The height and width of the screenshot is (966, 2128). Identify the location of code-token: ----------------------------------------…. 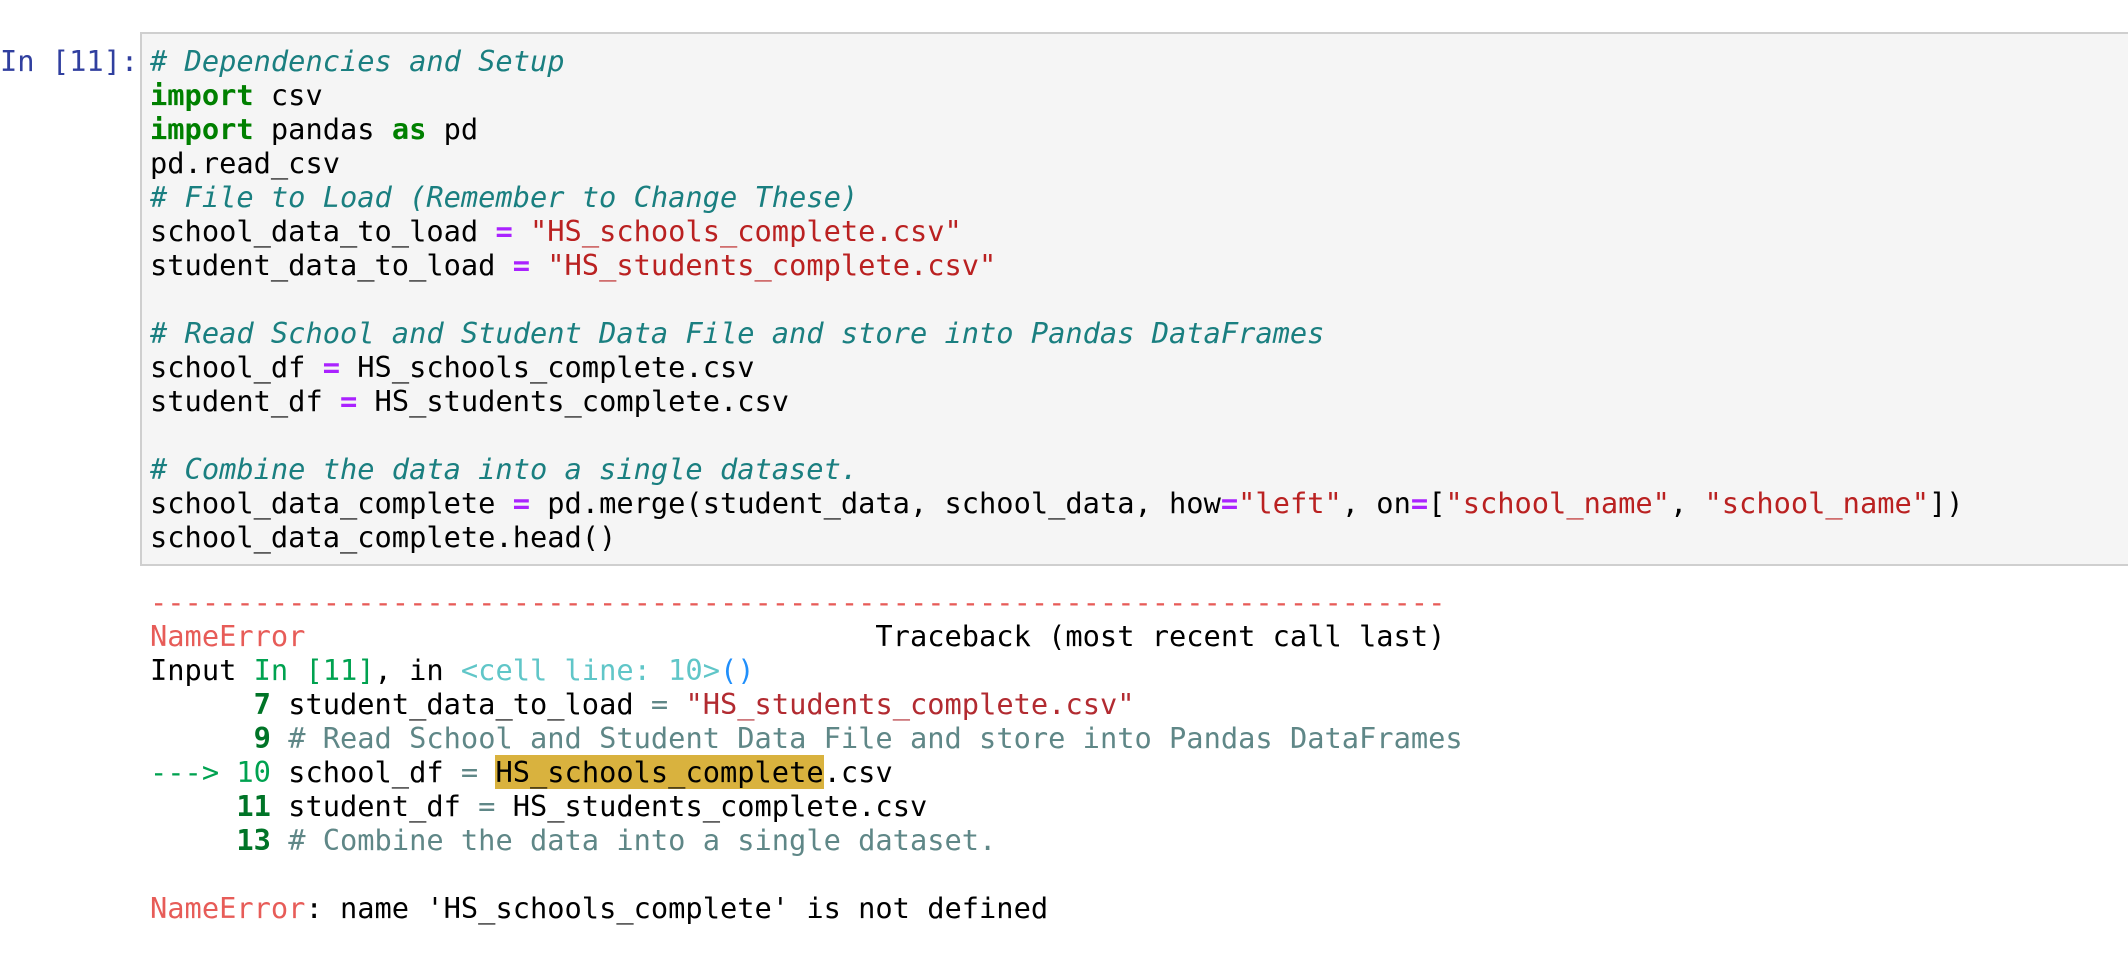
(798, 602).